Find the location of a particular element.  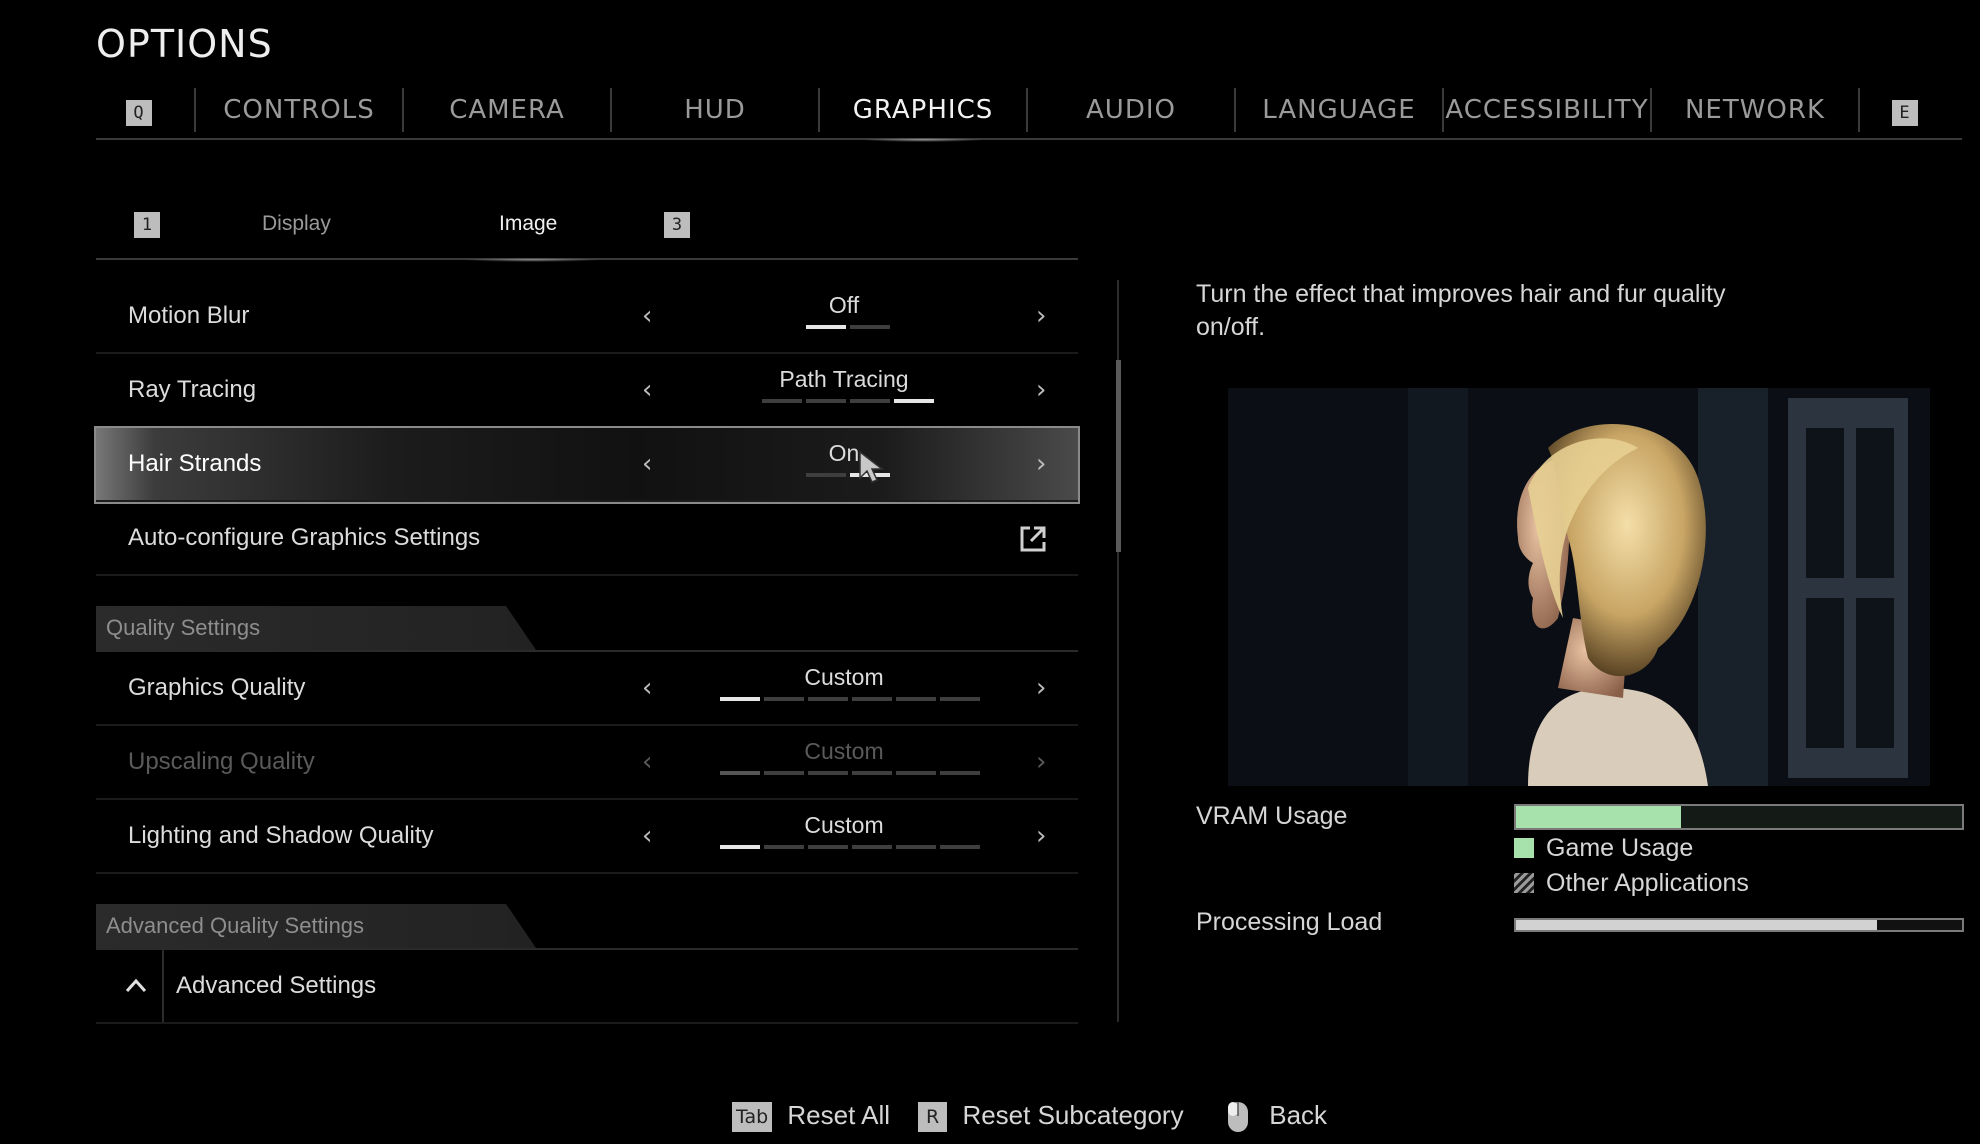

button-label: Reset Subcategory is located at coordinates (1073, 1115).